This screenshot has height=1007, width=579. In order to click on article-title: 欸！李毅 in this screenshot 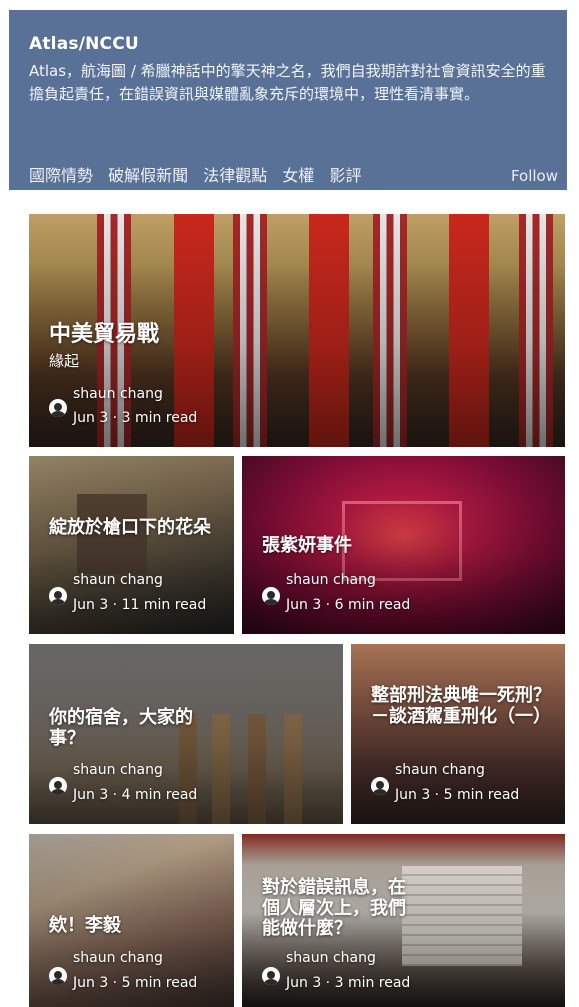, I will do `click(85, 925)`.